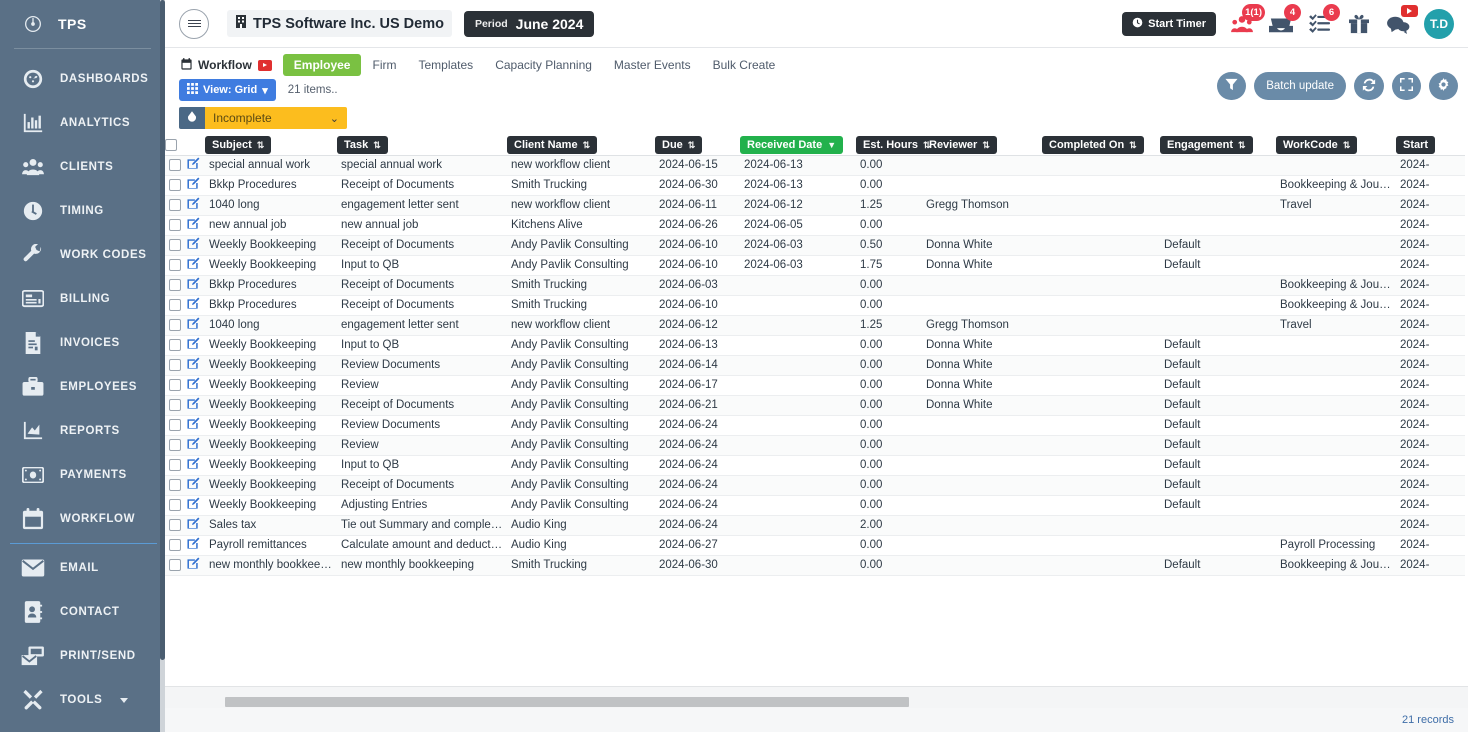  What do you see at coordinates (982, 145) in the screenshot?
I see `column-header-reviewer: Reviewer ⇅` at bounding box center [982, 145].